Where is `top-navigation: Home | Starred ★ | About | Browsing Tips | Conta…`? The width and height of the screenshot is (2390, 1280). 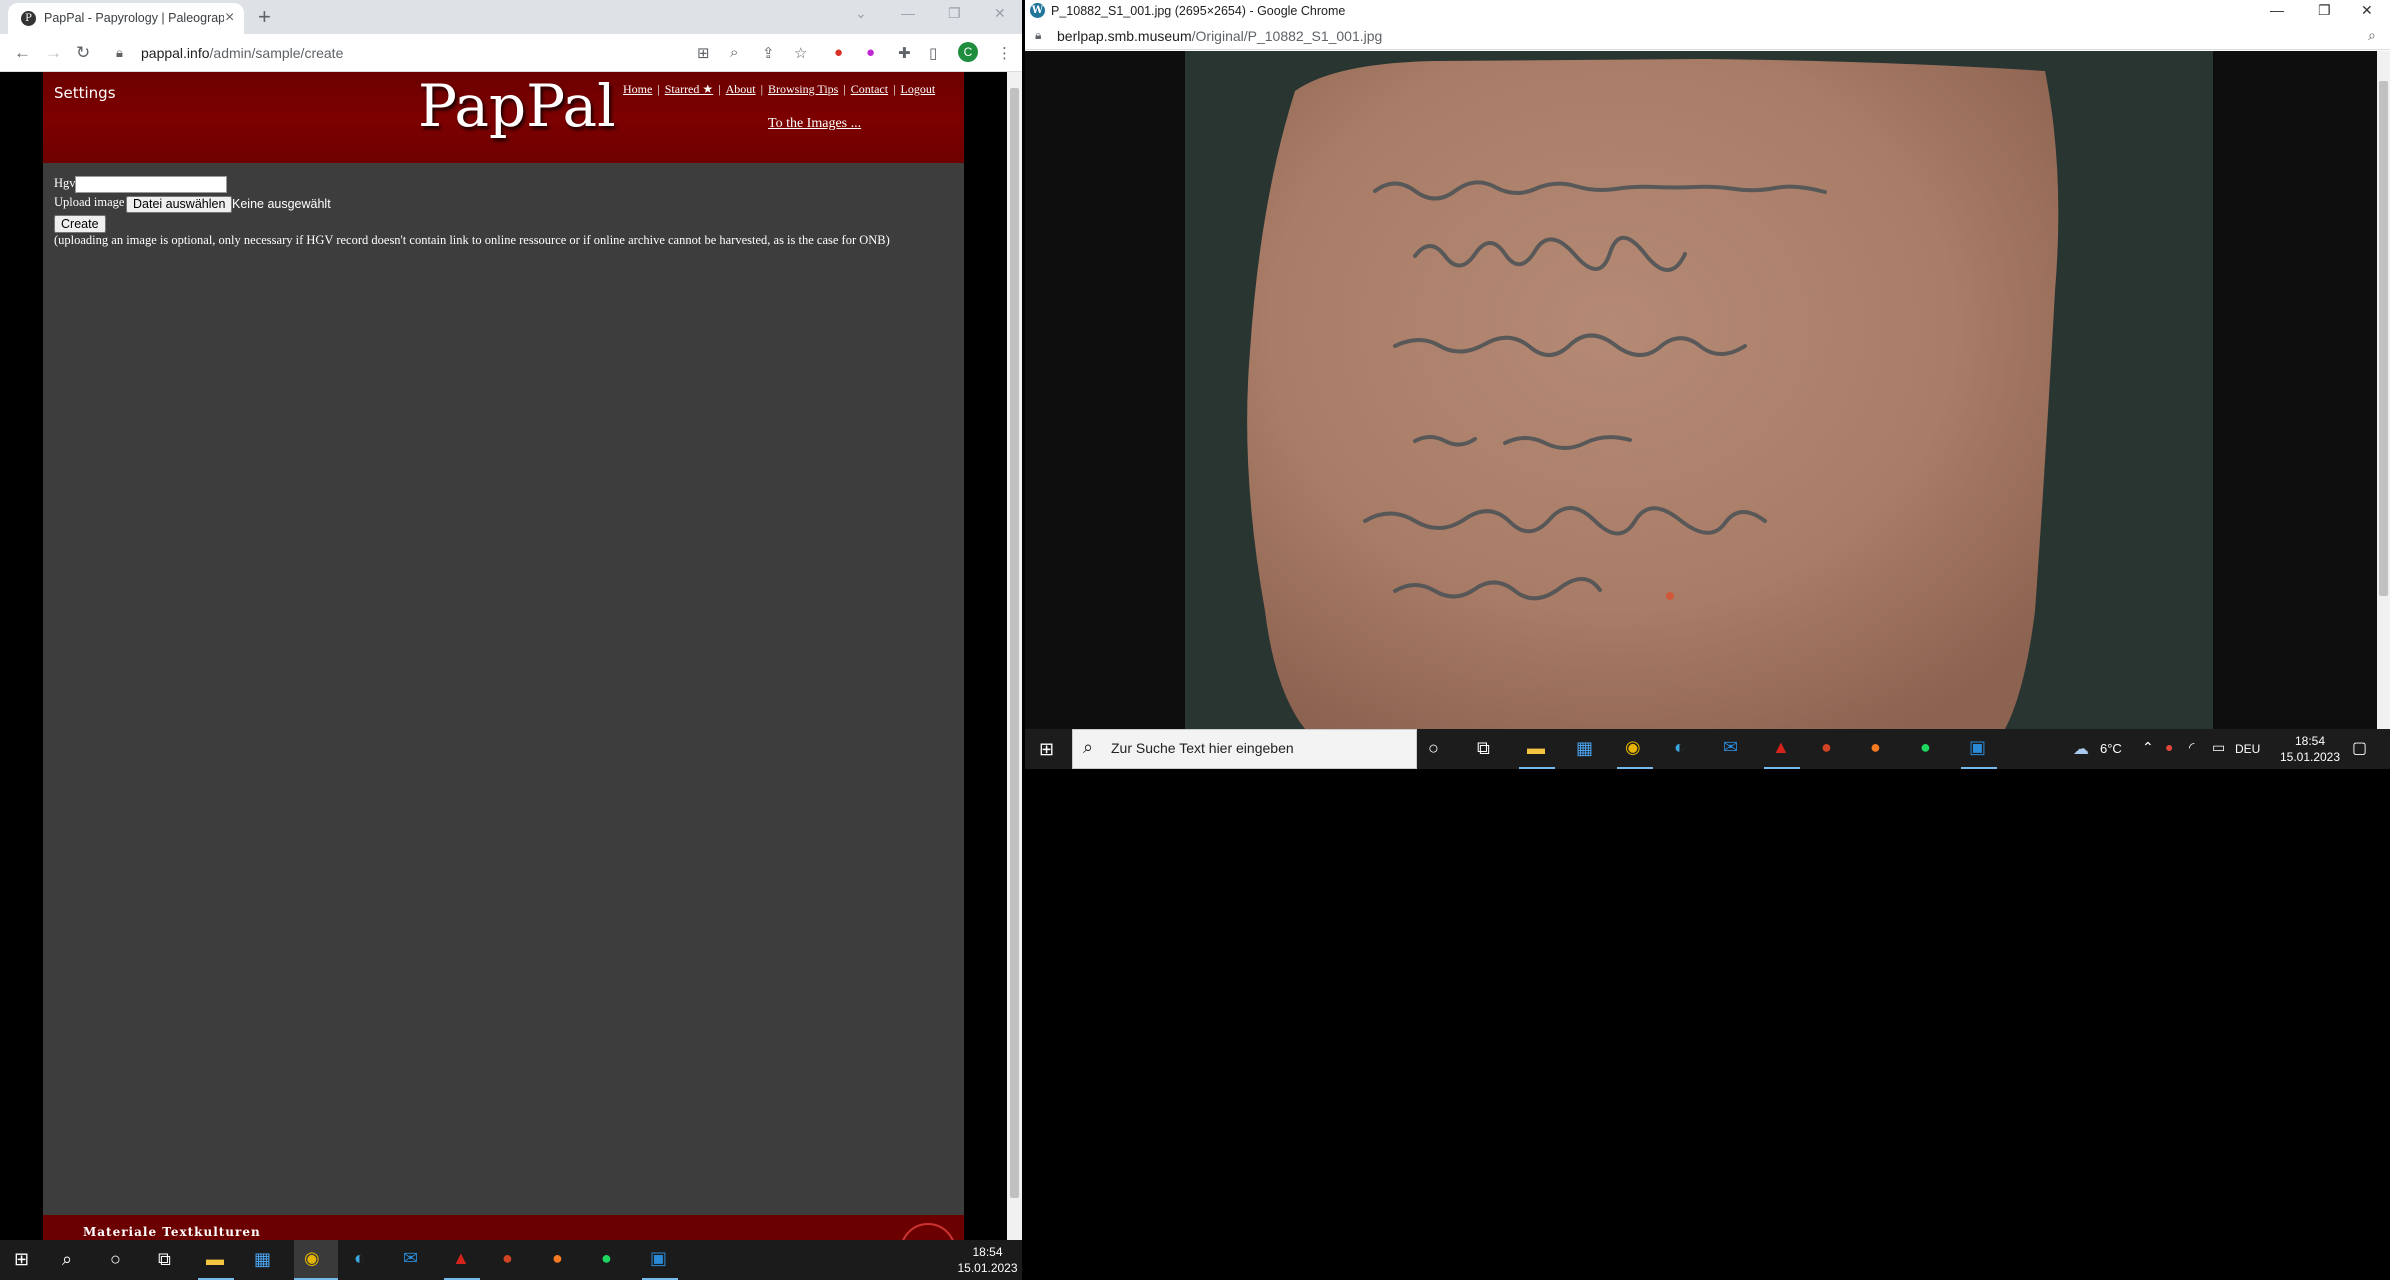
top-navigation: Home | Starred ★ | About | Browsing Tips | Conta… is located at coordinates (779, 89).